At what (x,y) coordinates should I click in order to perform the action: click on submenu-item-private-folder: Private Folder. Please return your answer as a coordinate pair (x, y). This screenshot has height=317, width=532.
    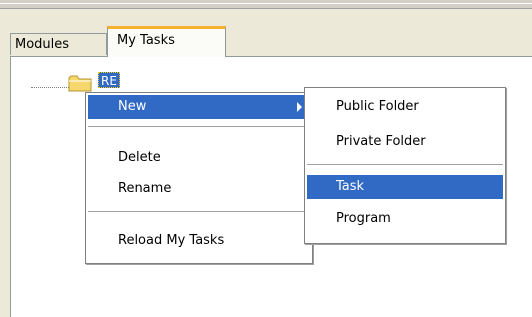
    Looking at the image, I should click on (405, 142).